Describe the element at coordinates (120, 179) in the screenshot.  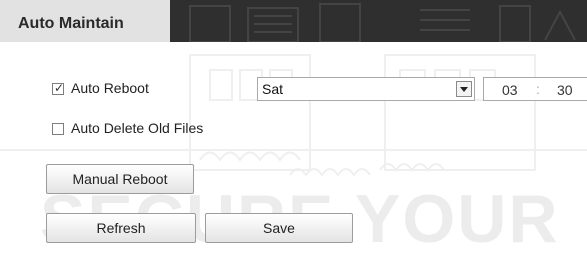
I see `manual-reboot-button: Manual Reboot` at that location.